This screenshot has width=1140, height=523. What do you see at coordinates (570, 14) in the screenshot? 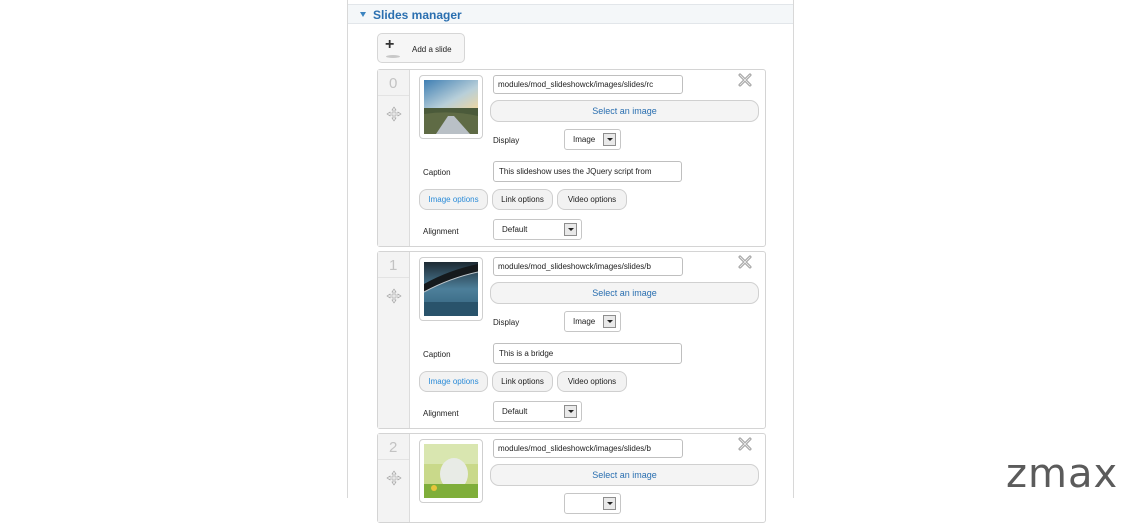
I see `panel-header: Slides manager` at bounding box center [570, 14].